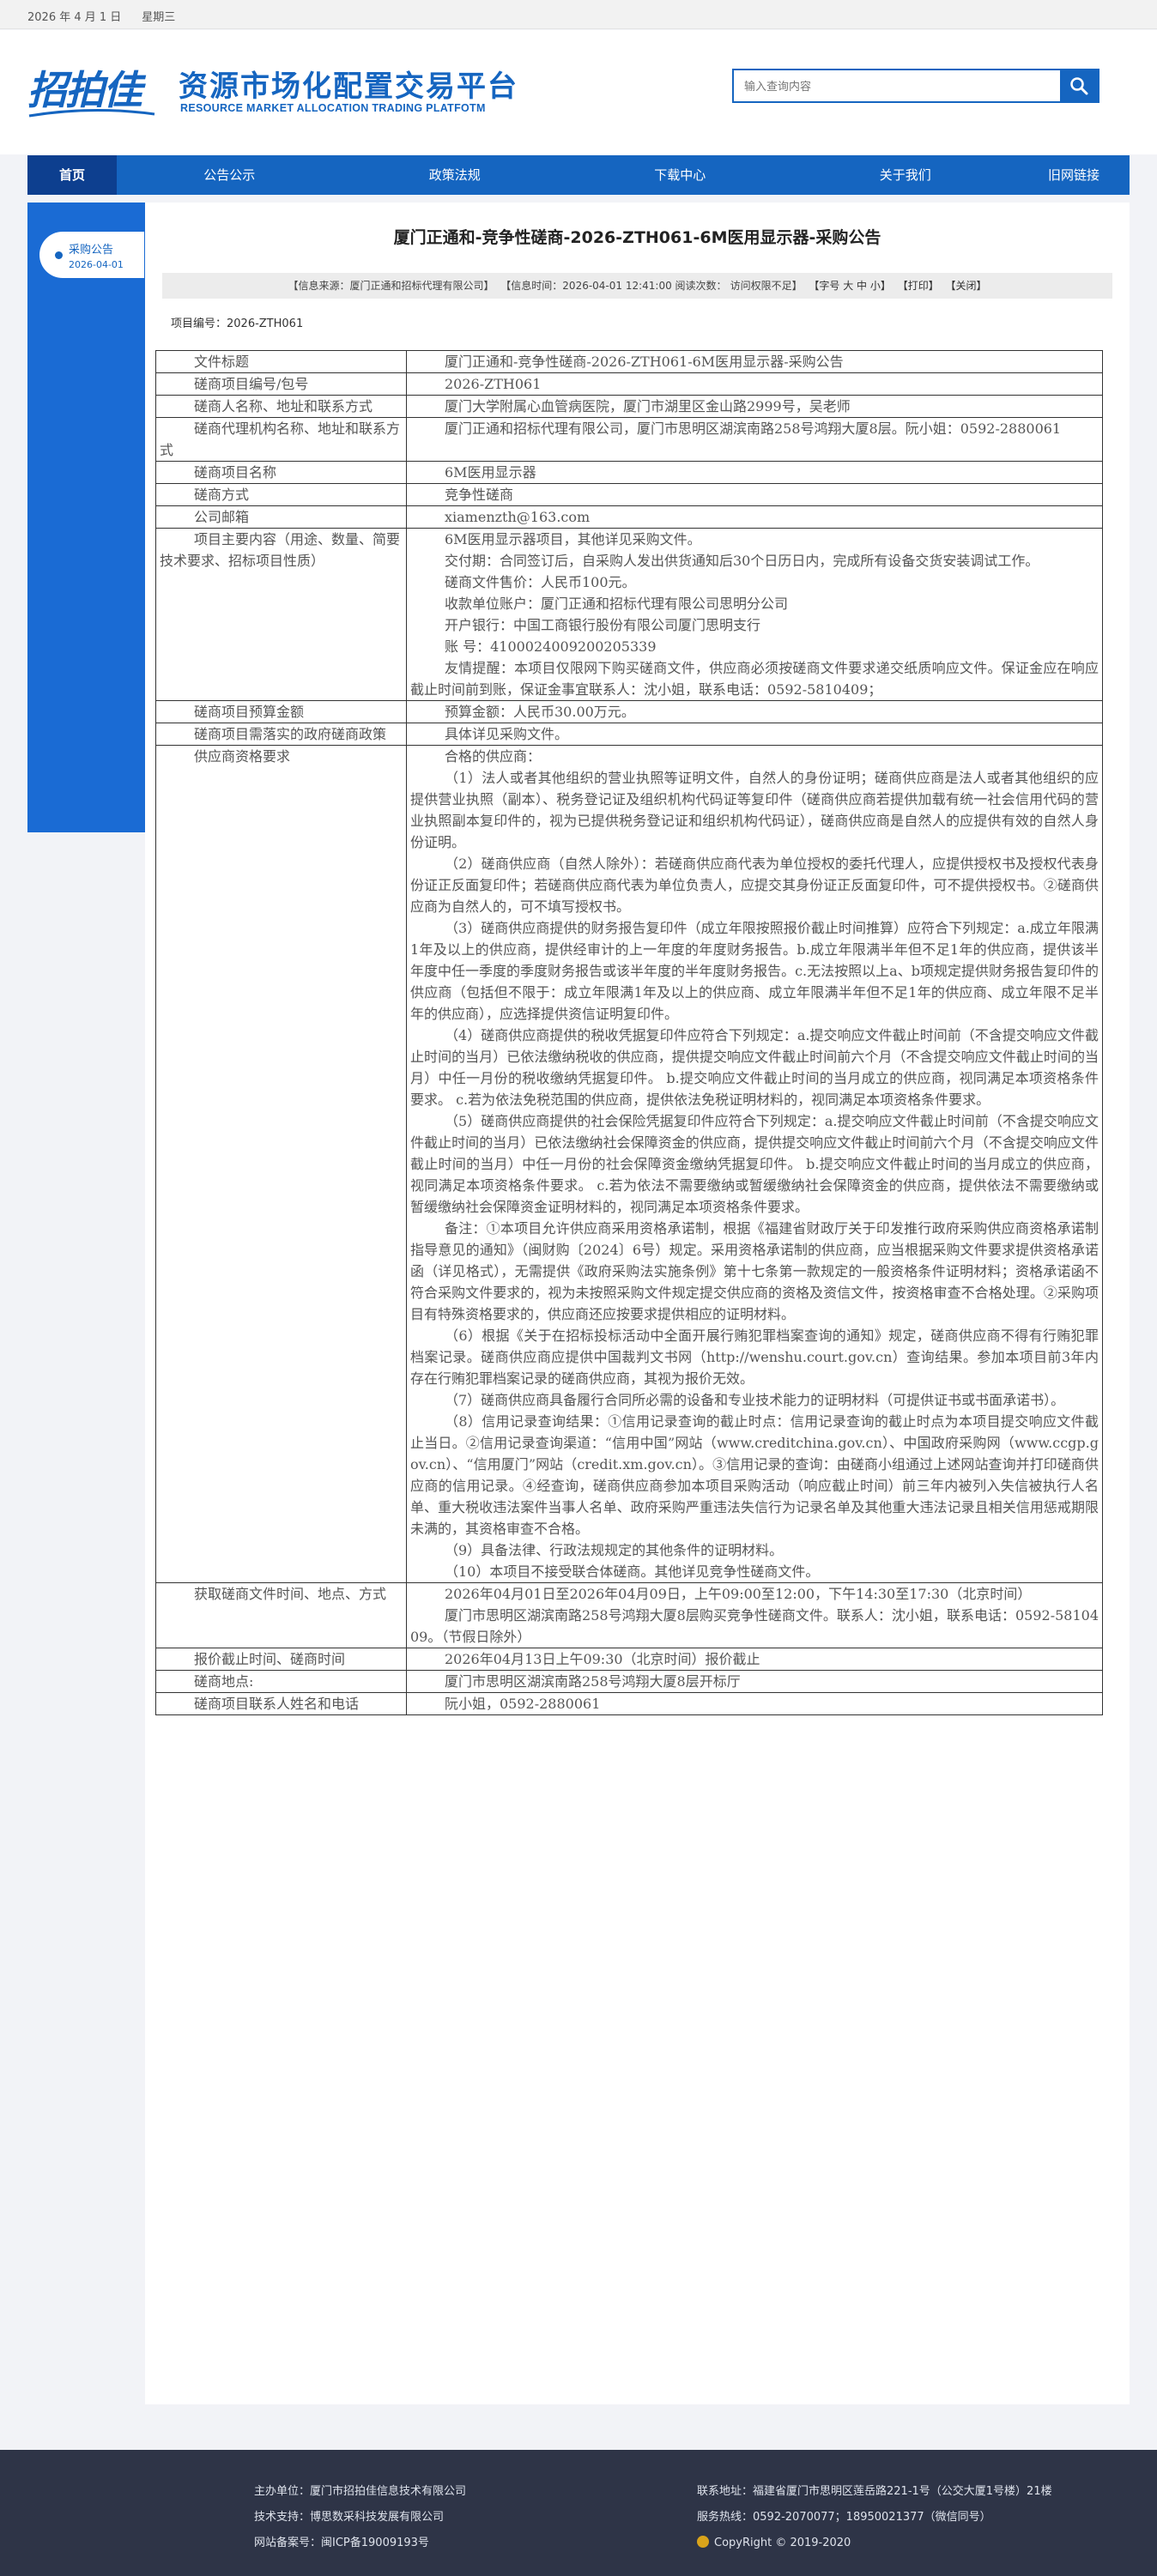 The image size is (1157, 2576). Describe the element at coordinates (637, 237) in the screenshot. I see `article-title: 厦门正通和-竞争性磋商-2026-ZTH061-6M医用显示器-采购公告` at that location.